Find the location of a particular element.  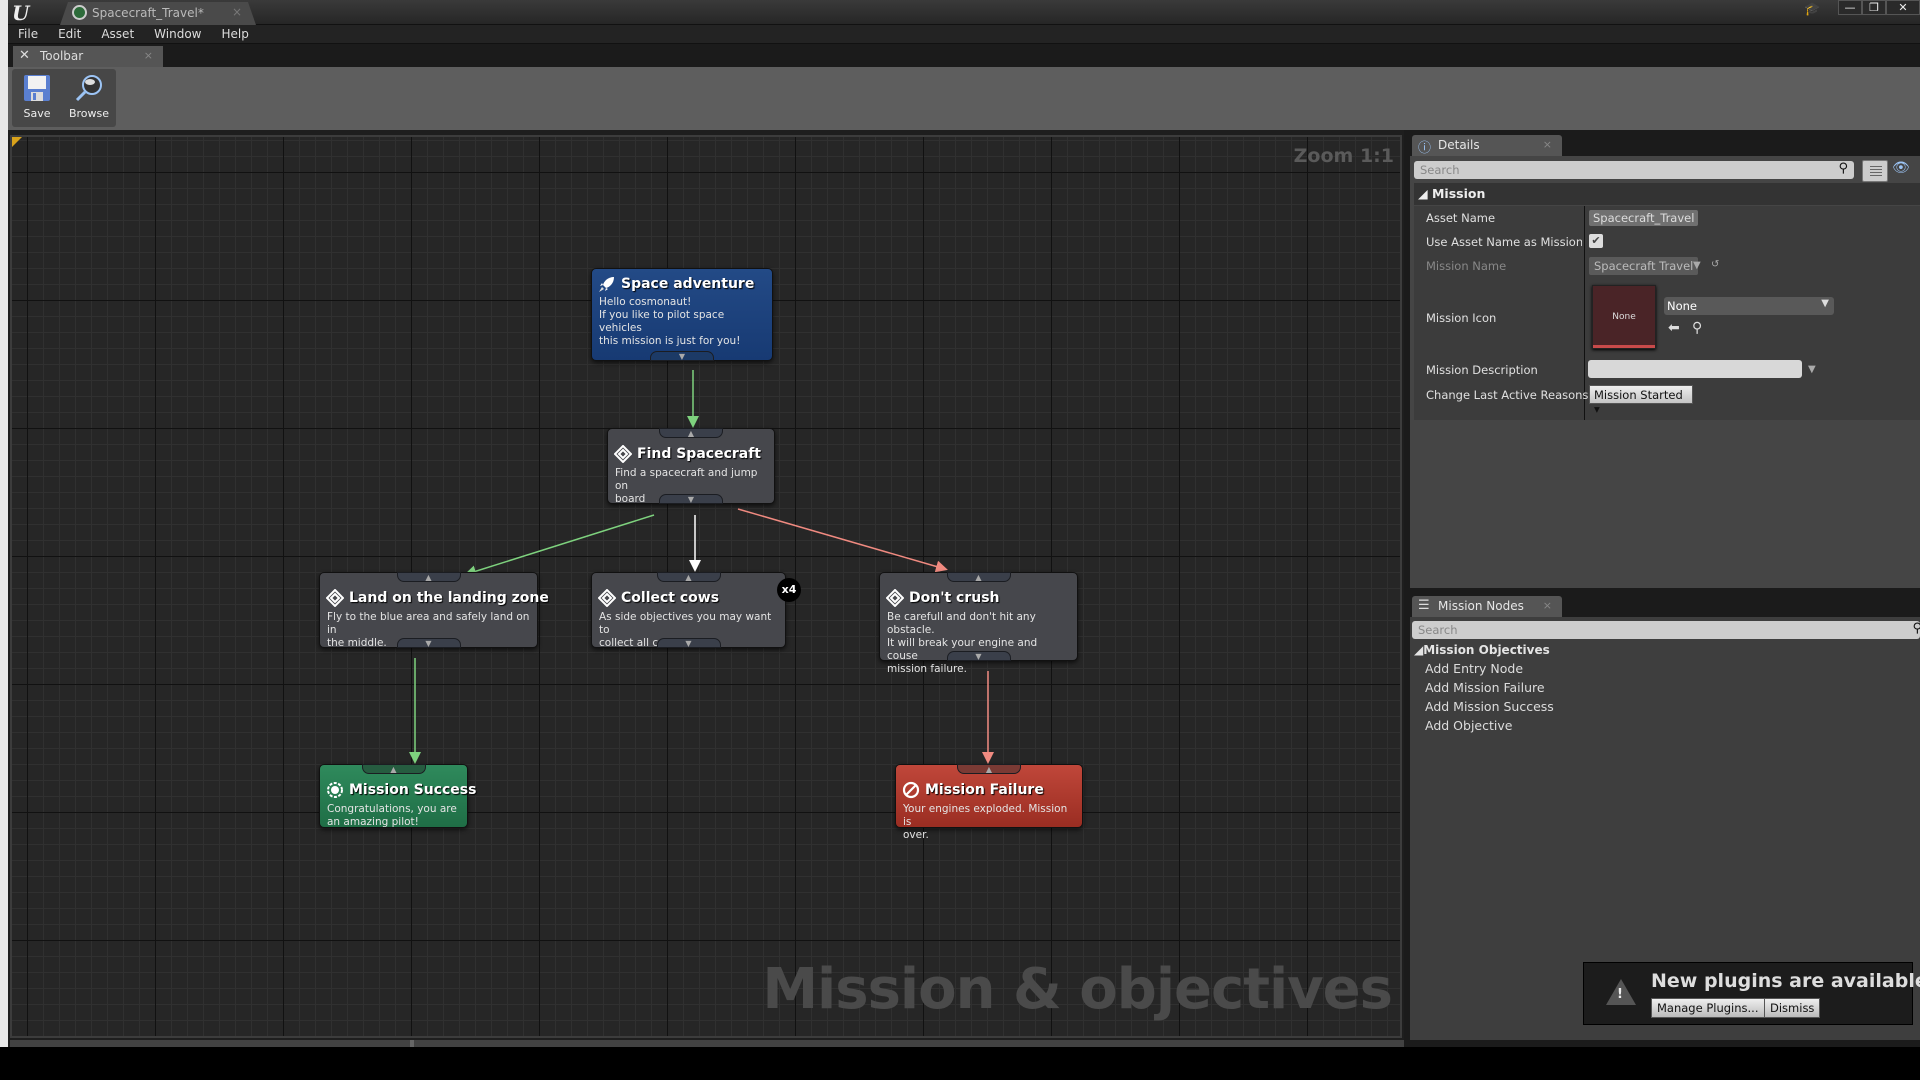

mission-icon-asset-combo: None ▼ is located at coordinates (1749, 306).